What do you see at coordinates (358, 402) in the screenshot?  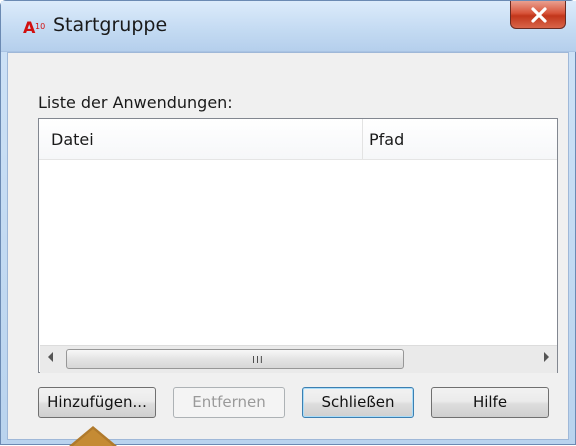 I see `close-button: Schließen` at bounding box center [358, 402].